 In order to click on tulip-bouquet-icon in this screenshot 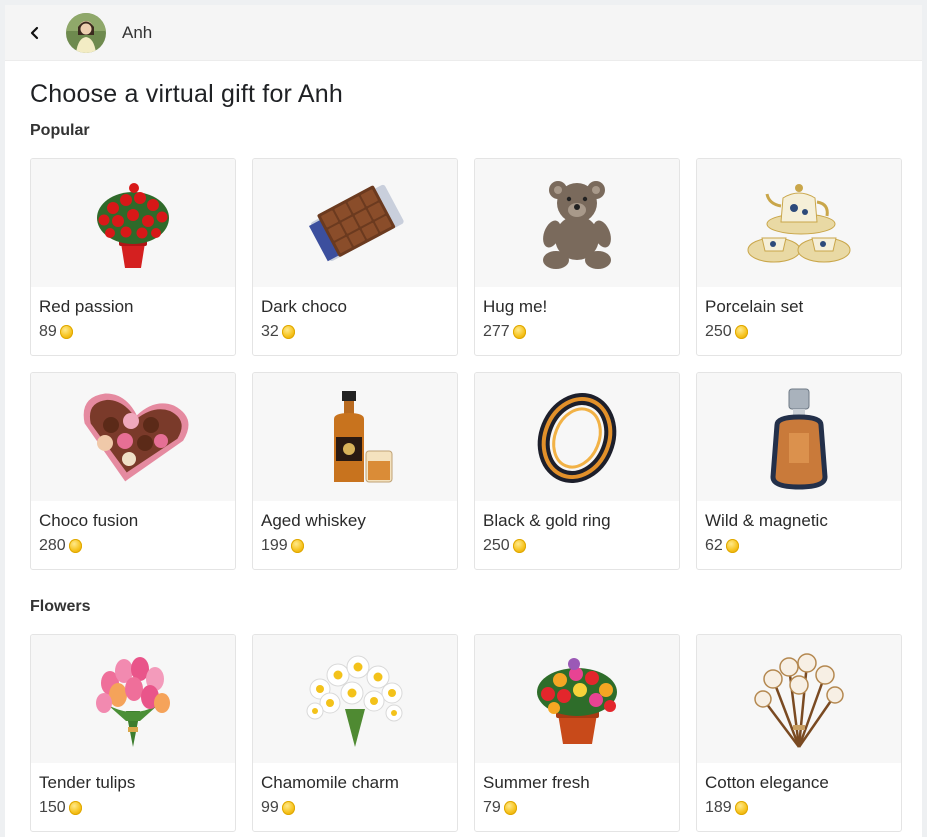, I will do `click(133, 702)`.